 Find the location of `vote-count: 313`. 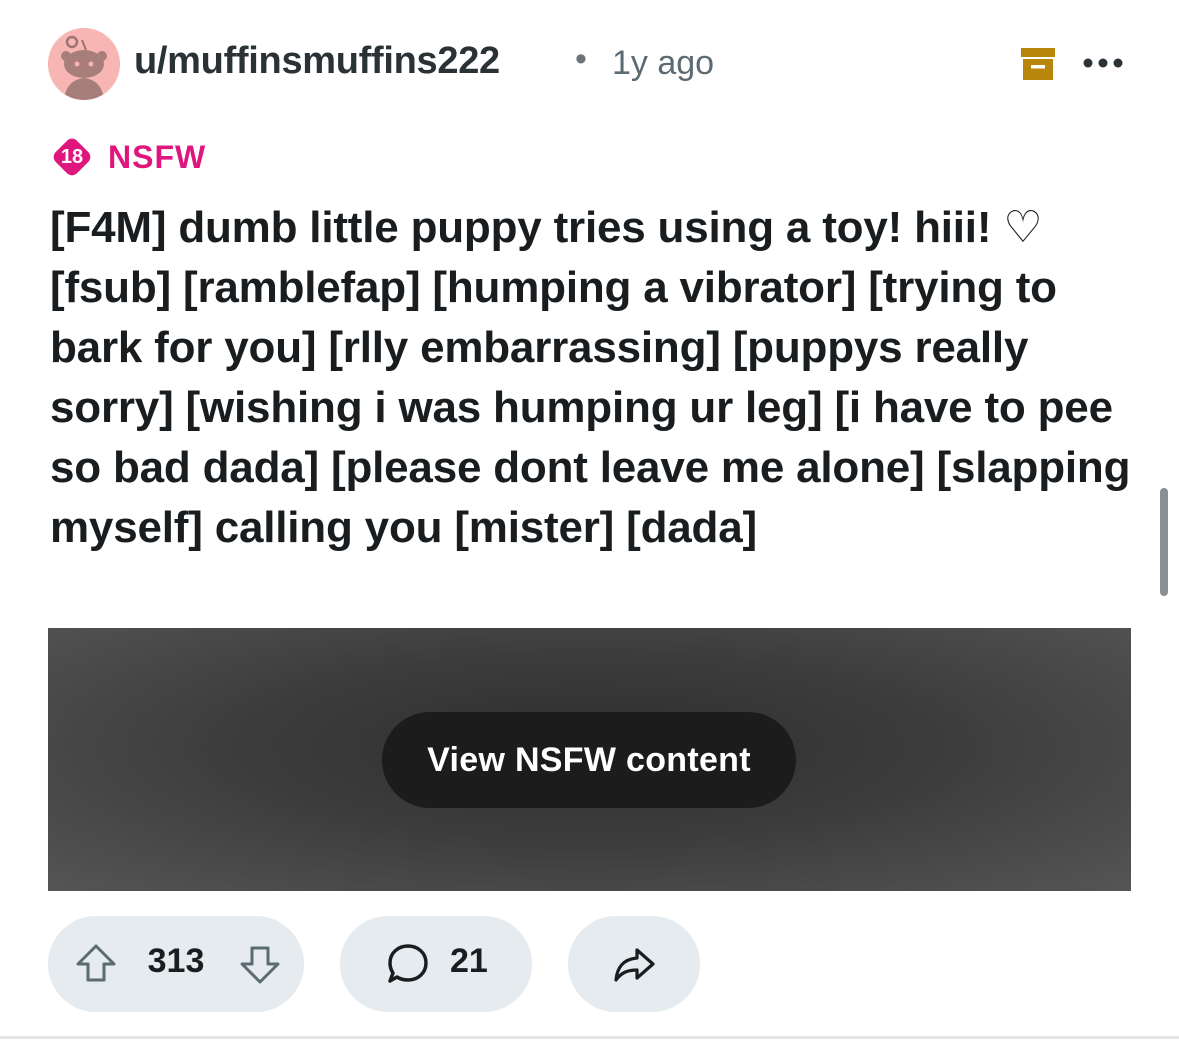

vote-count: 313 is located at coordinates (176, 961).